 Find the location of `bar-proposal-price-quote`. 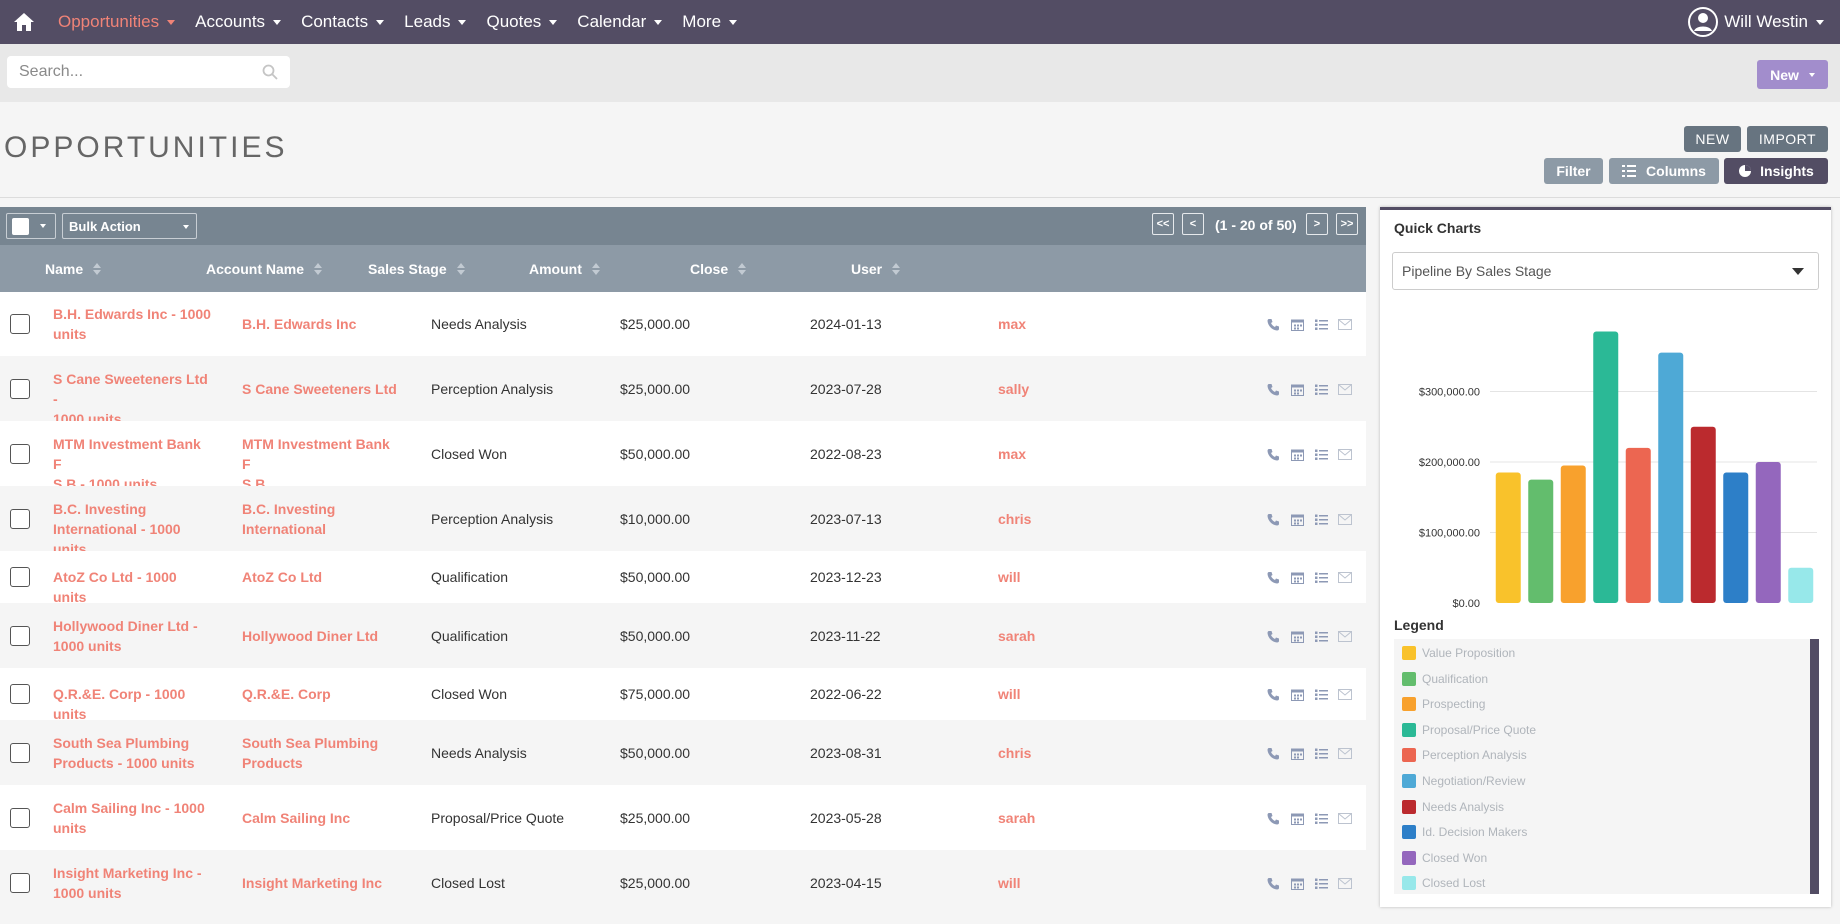

bar-proposal-price-quote is located at coordinates (1606, 467).